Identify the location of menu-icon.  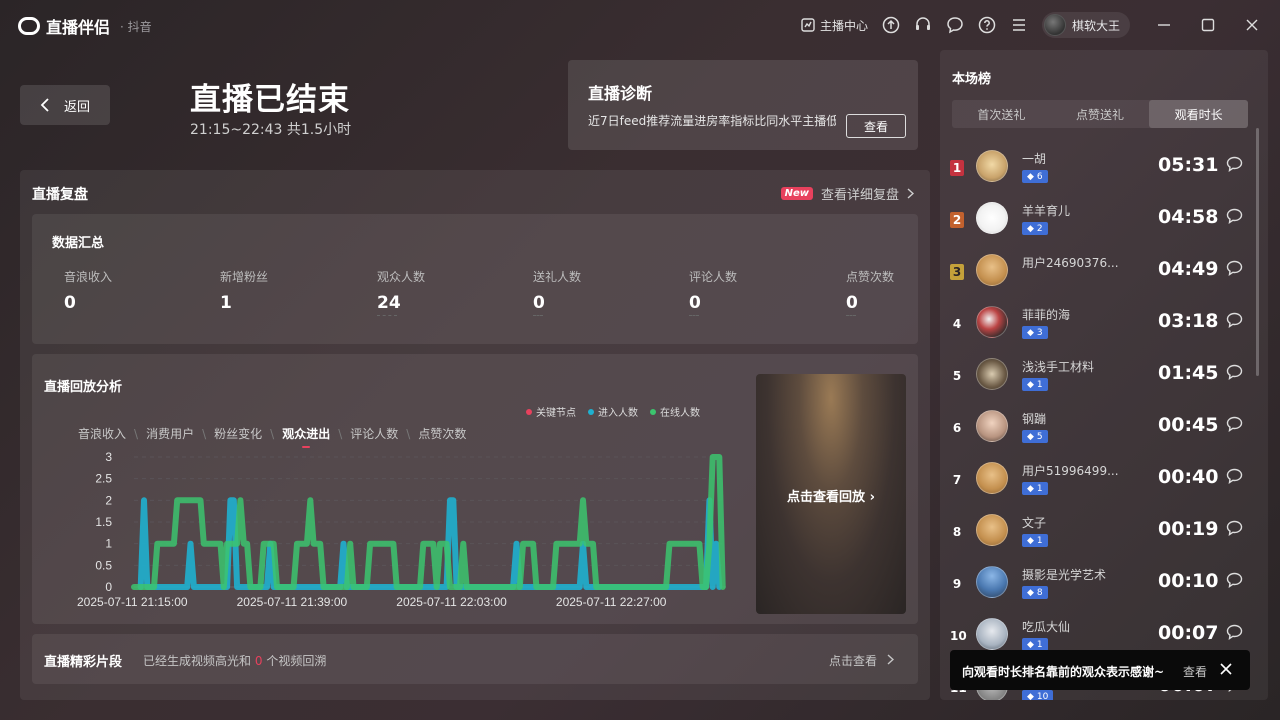
(1019, 25).